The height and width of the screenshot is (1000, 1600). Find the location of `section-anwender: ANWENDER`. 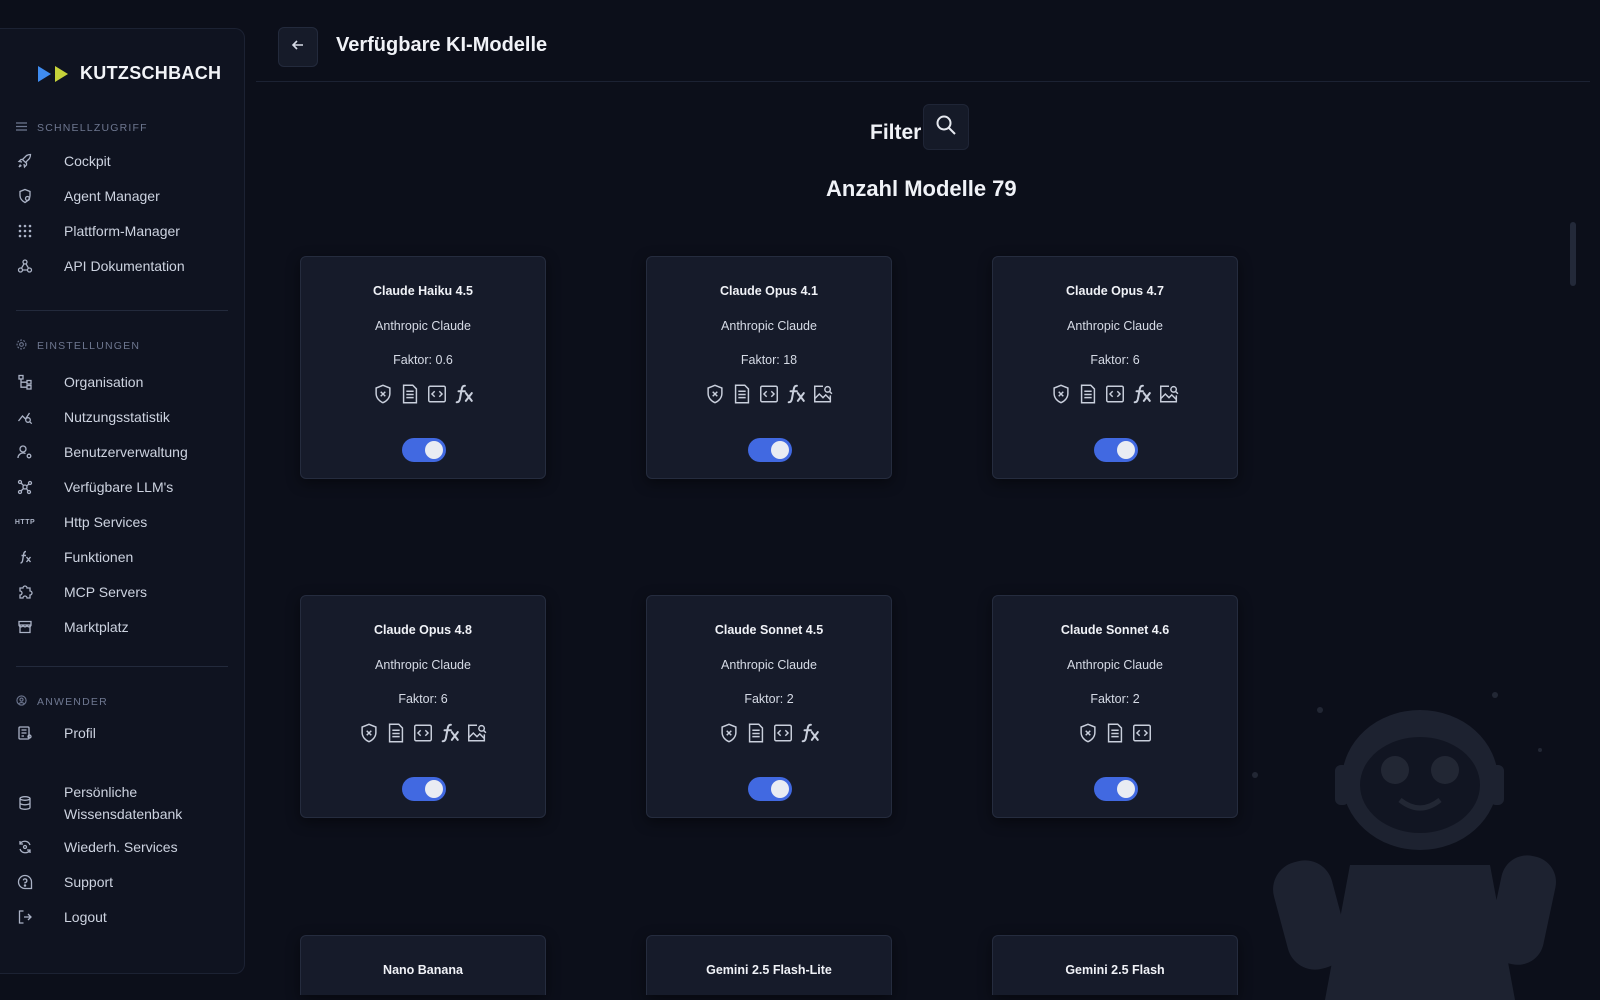

section-anwender: ANWENDER is located at coordinates (62, 702).